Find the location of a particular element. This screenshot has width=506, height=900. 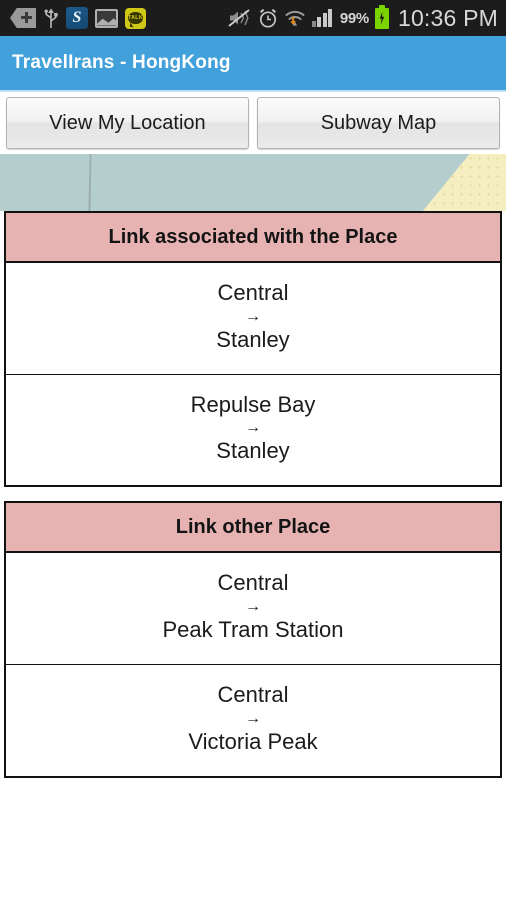

app-title-bar: TravelIrans - HongKong is located at coordinates (253, 64).